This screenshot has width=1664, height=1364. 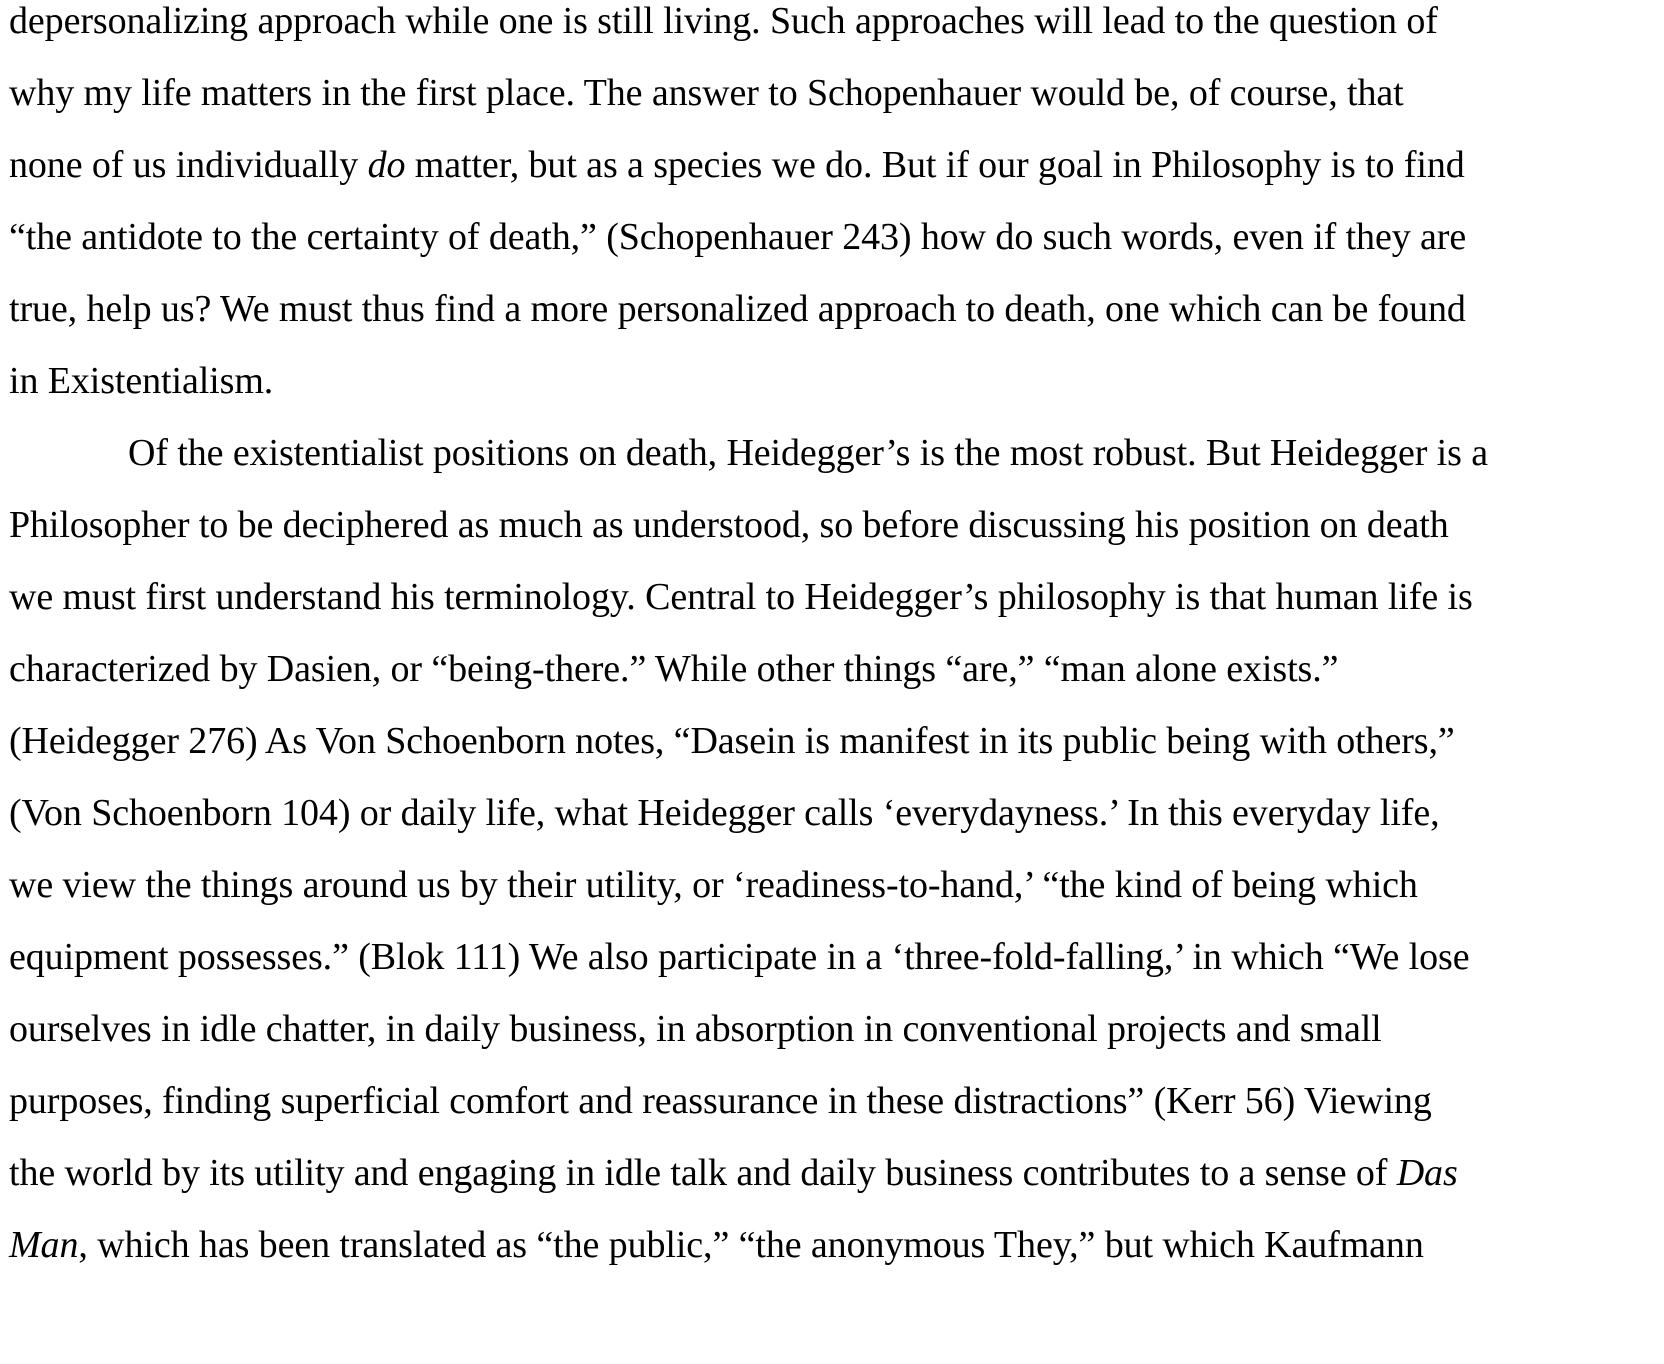 What do you see at coordinates (44, 1245) in the screenshot?
I see `italic-text-run: Man` at bounding box center [44, 1245].